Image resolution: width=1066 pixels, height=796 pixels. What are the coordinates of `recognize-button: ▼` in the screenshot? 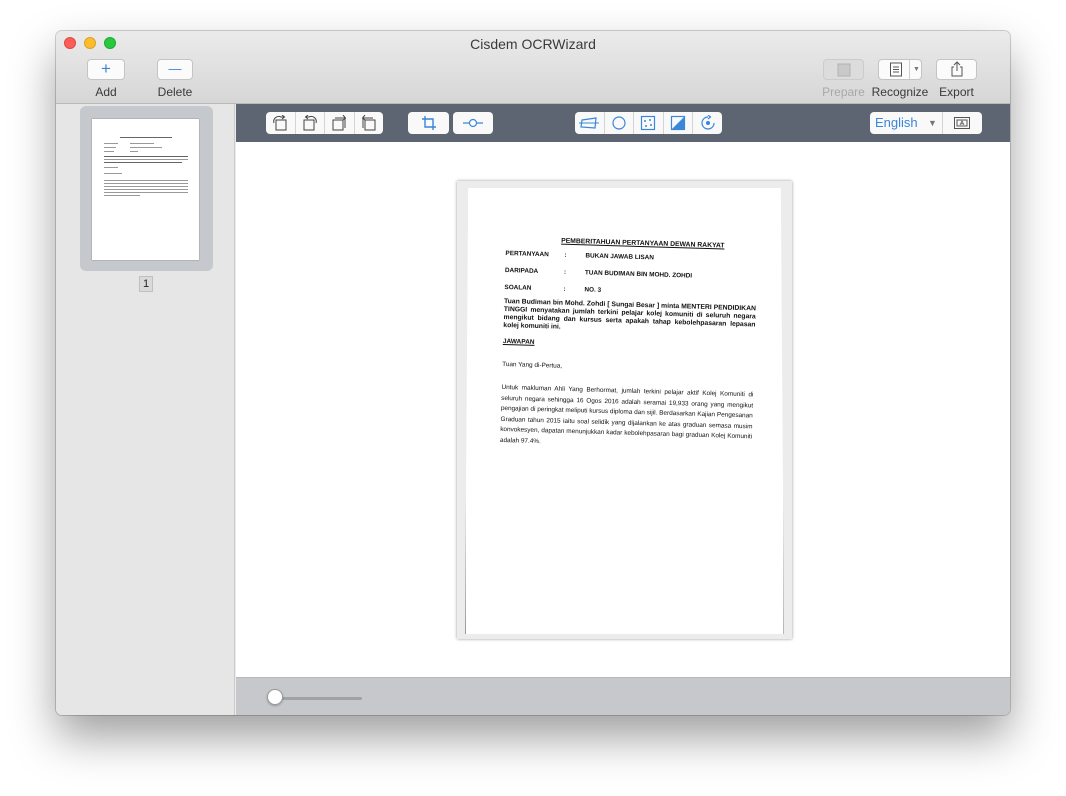 It's located at (900, 69).